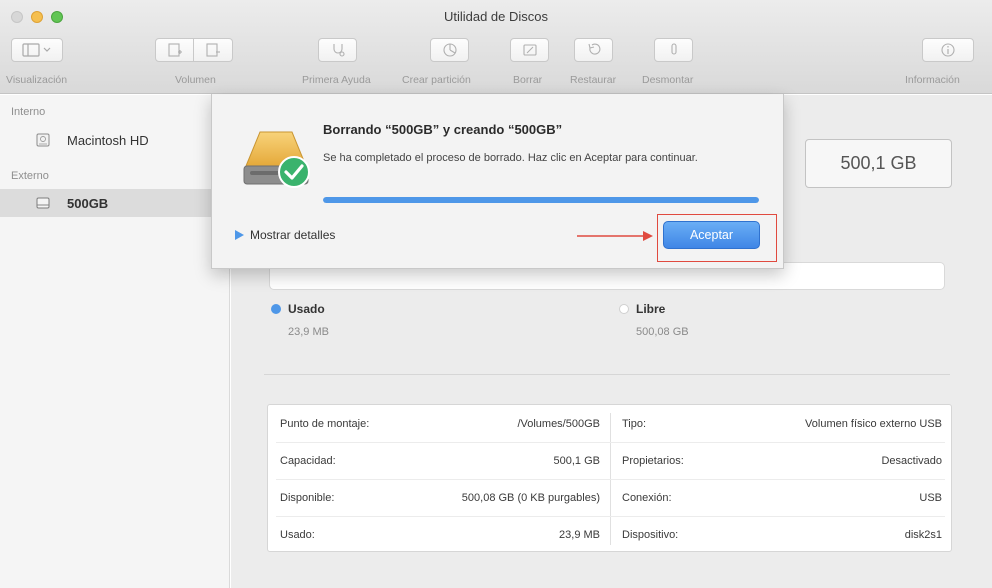  What do you see at coordinates (911, 460) in the screenshot?
I see `owners-value: Desactivado` at bounding box center [911, 460].